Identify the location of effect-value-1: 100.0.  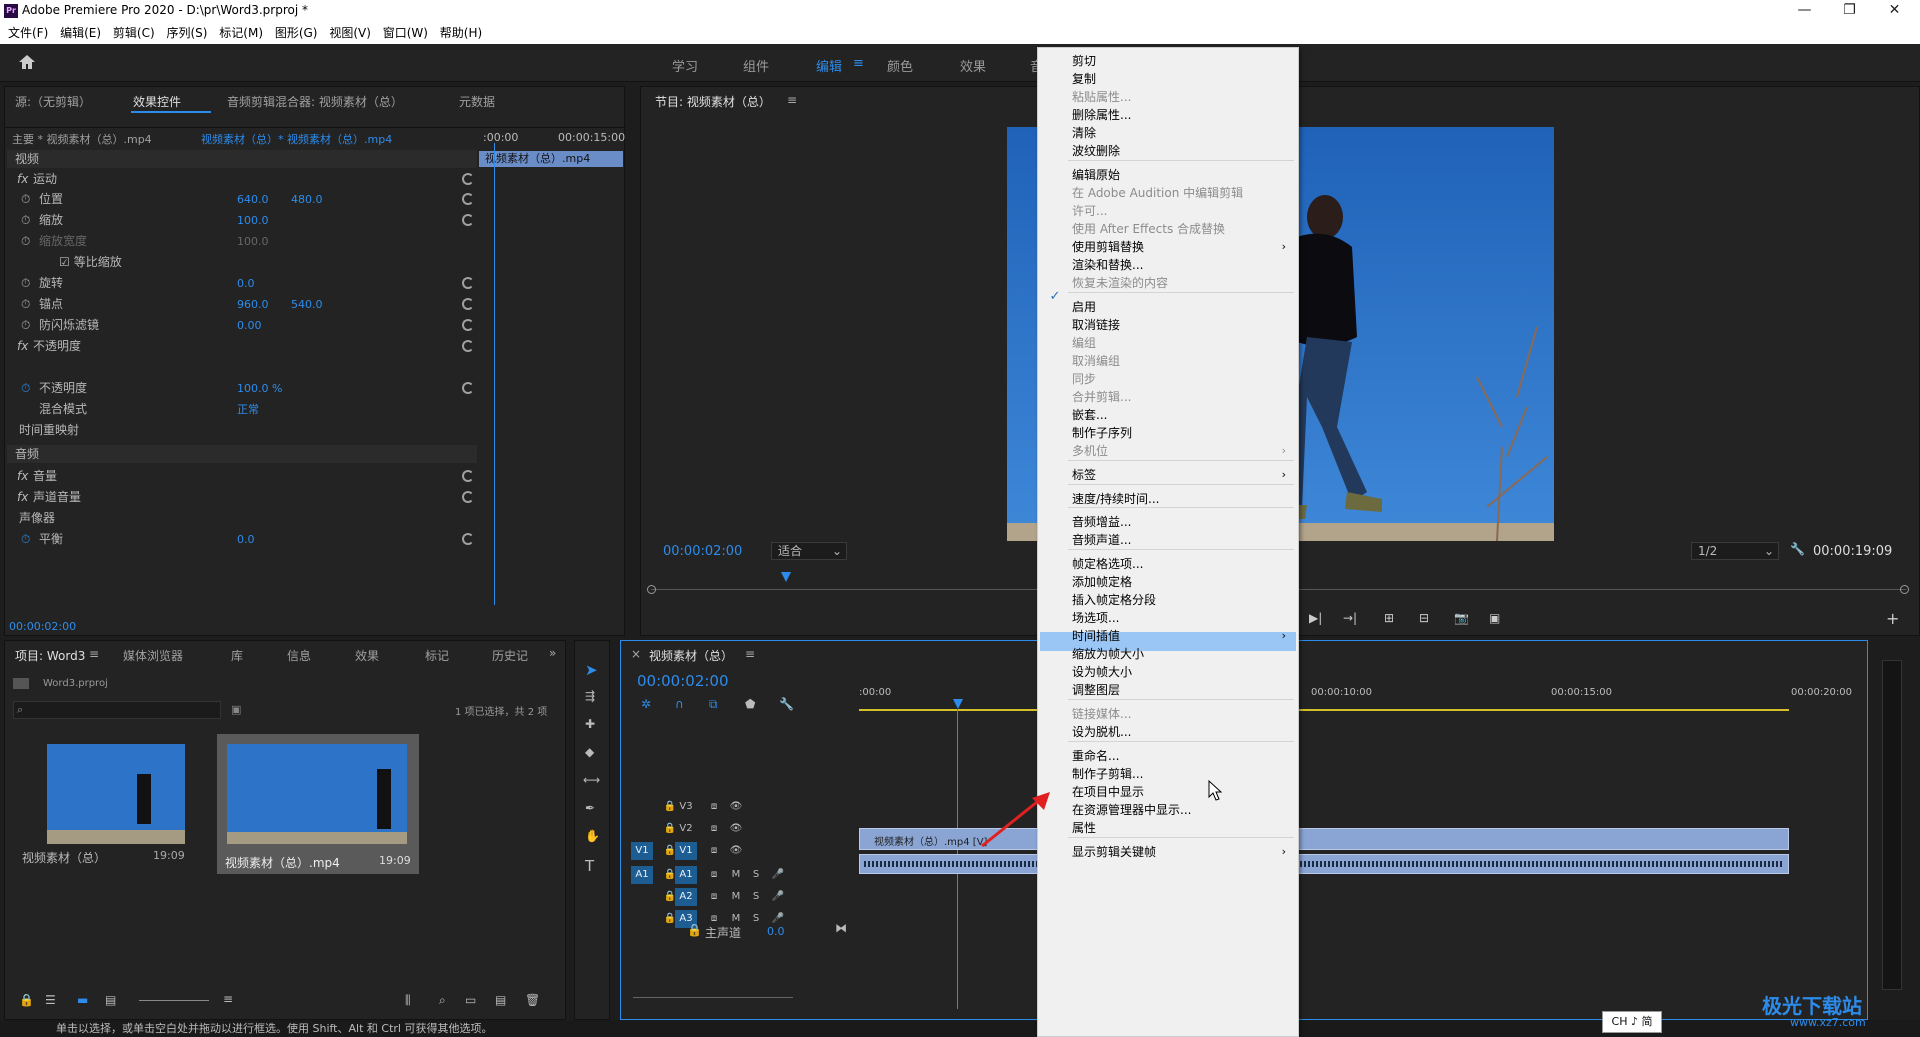
(253, 241).